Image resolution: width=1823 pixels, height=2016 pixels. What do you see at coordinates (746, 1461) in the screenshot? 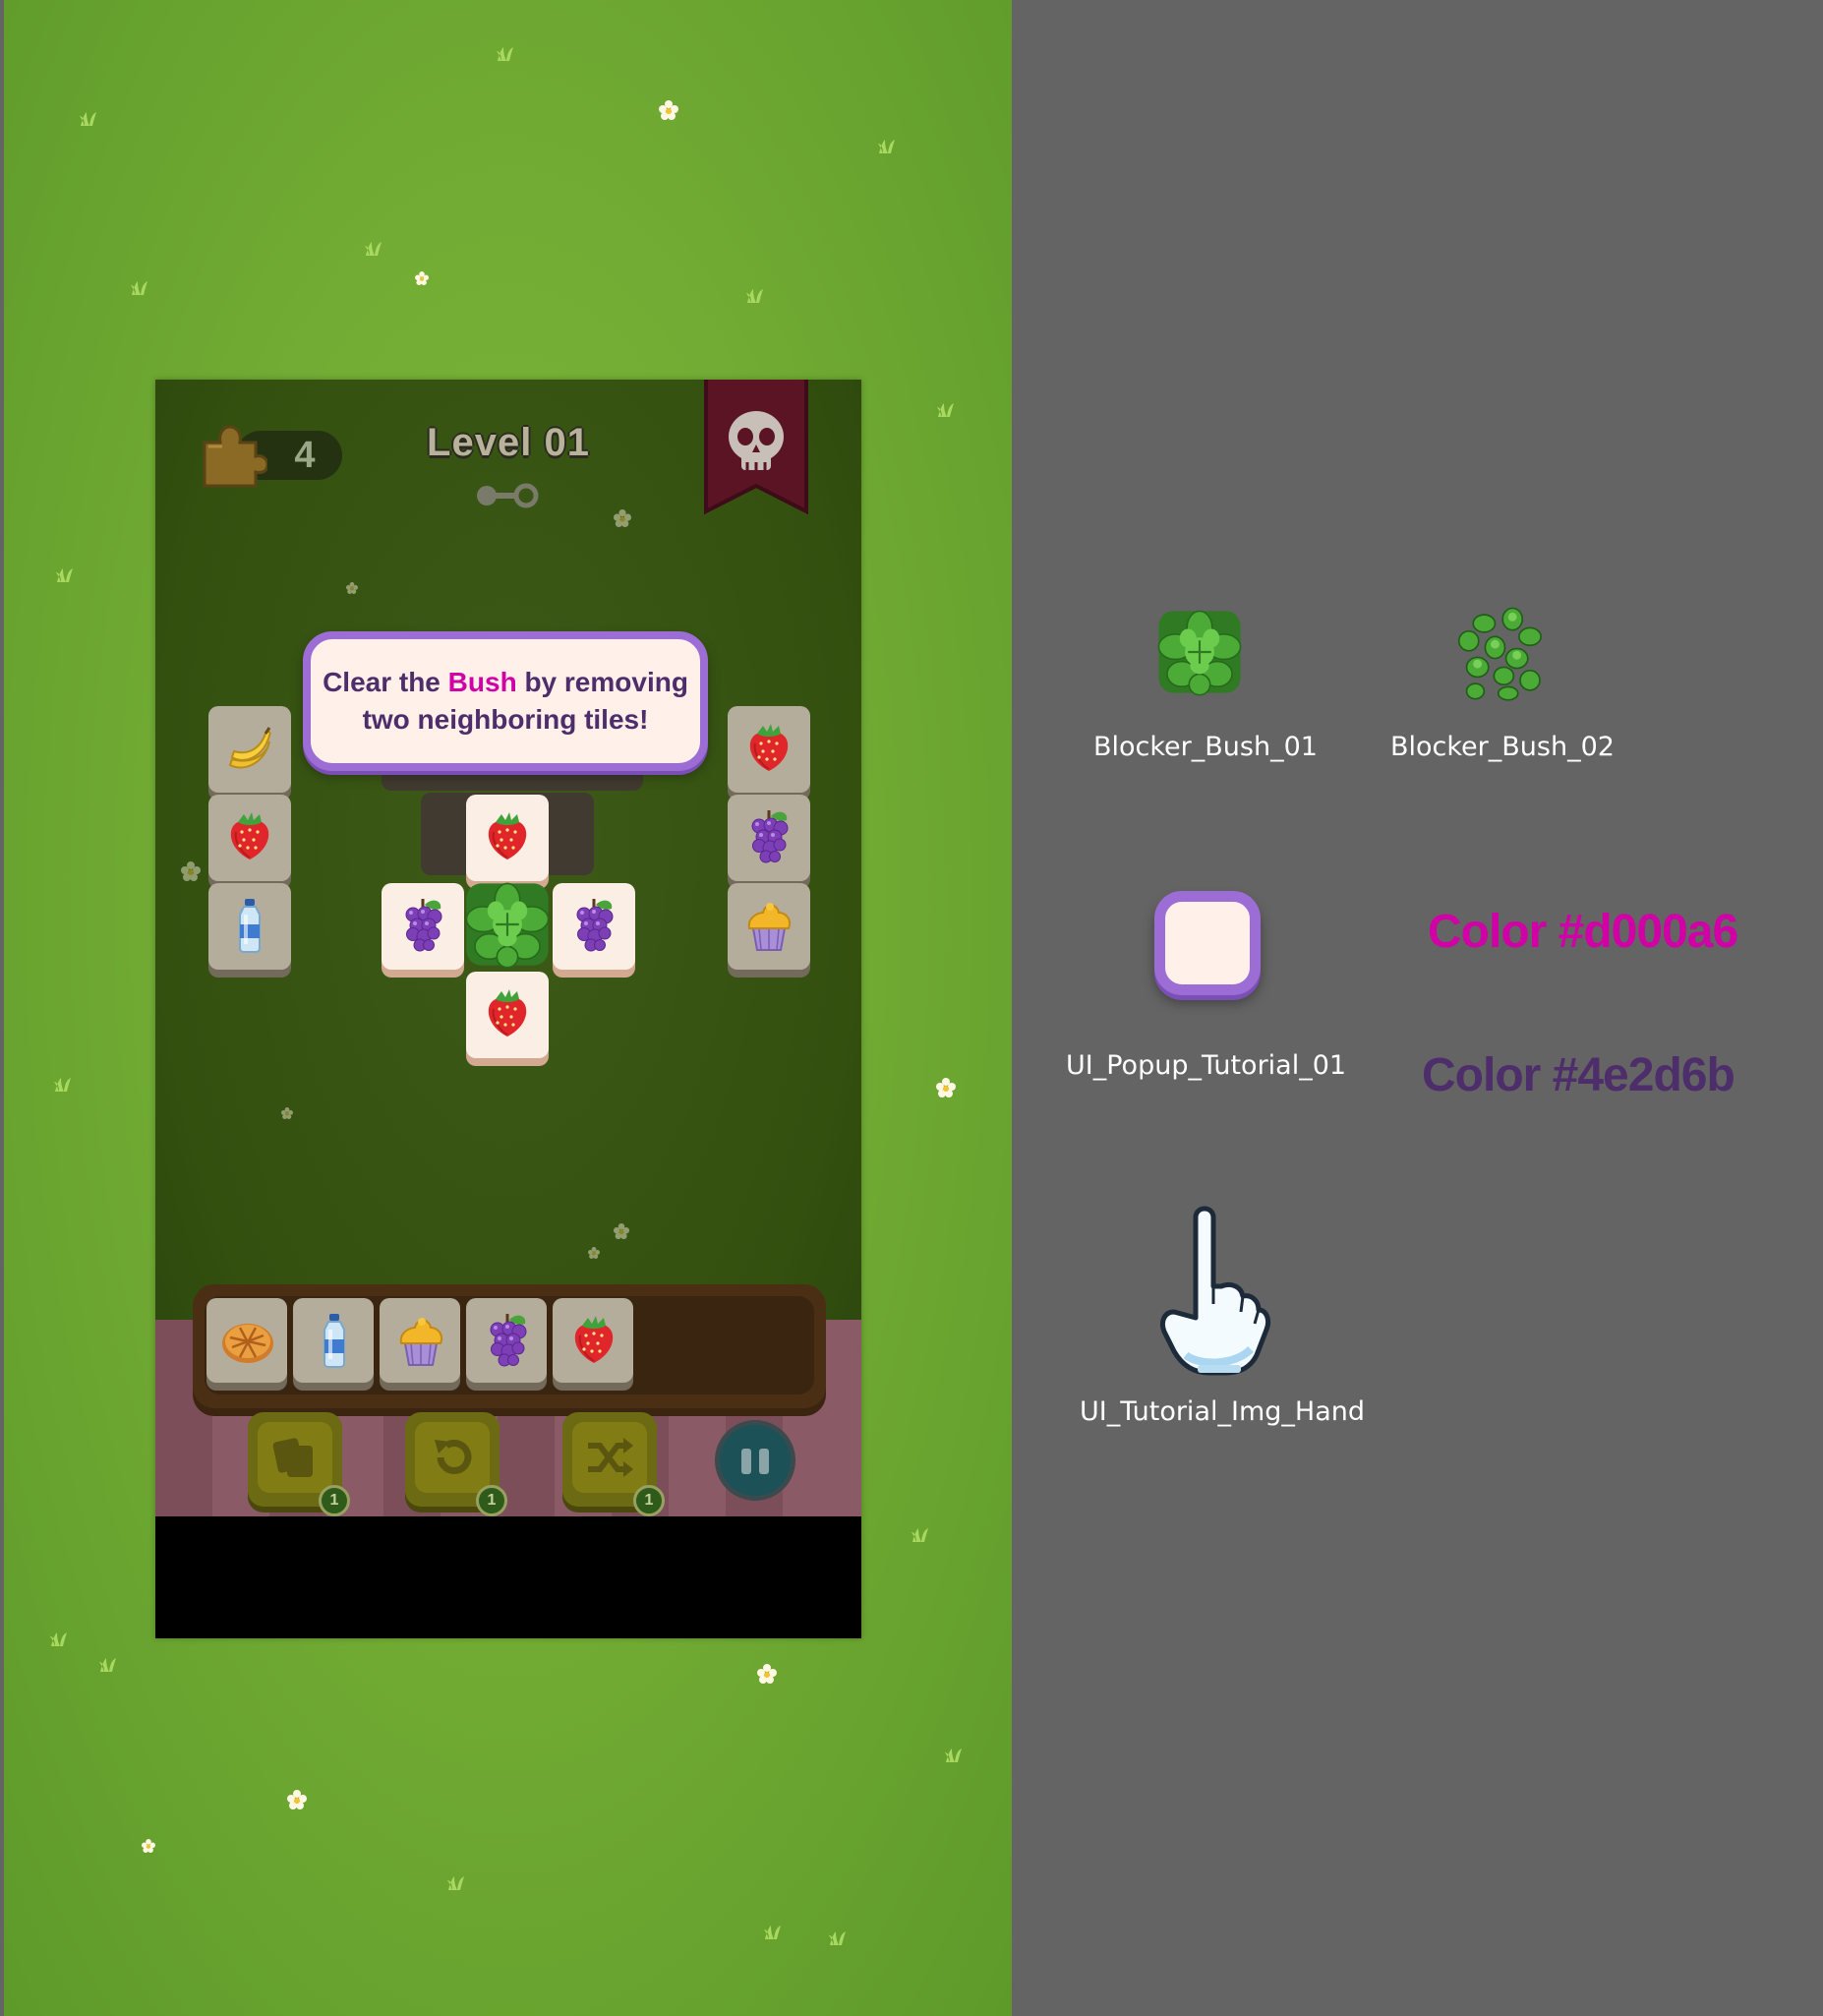
I see `pause-icon` at bounding box center [746, 1461].